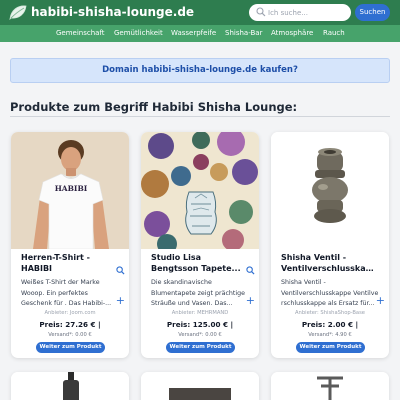 This screenshot has width=400, height=400. I want to click on product-provider: Anbieter: Joom.com, so click(70, 313).